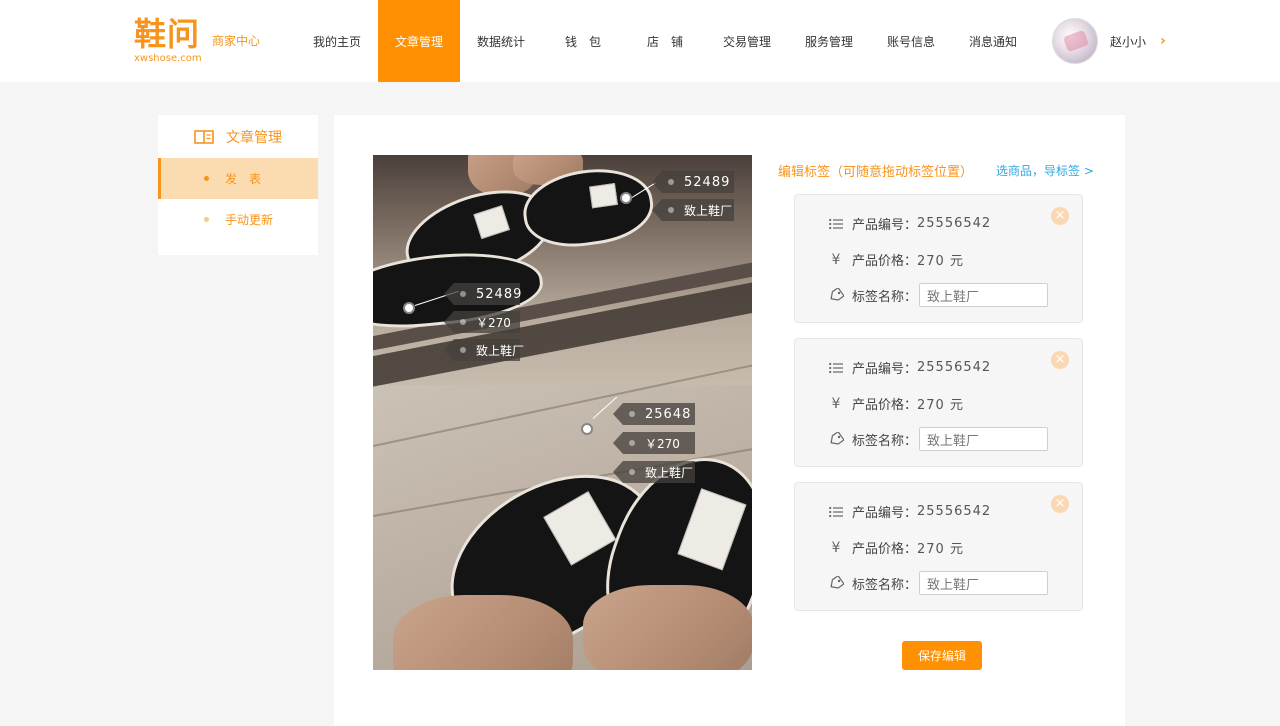 This screenshot has height=726, width=1280. I want to click on sidebar-item-label: 发 表, so click(243, 179).